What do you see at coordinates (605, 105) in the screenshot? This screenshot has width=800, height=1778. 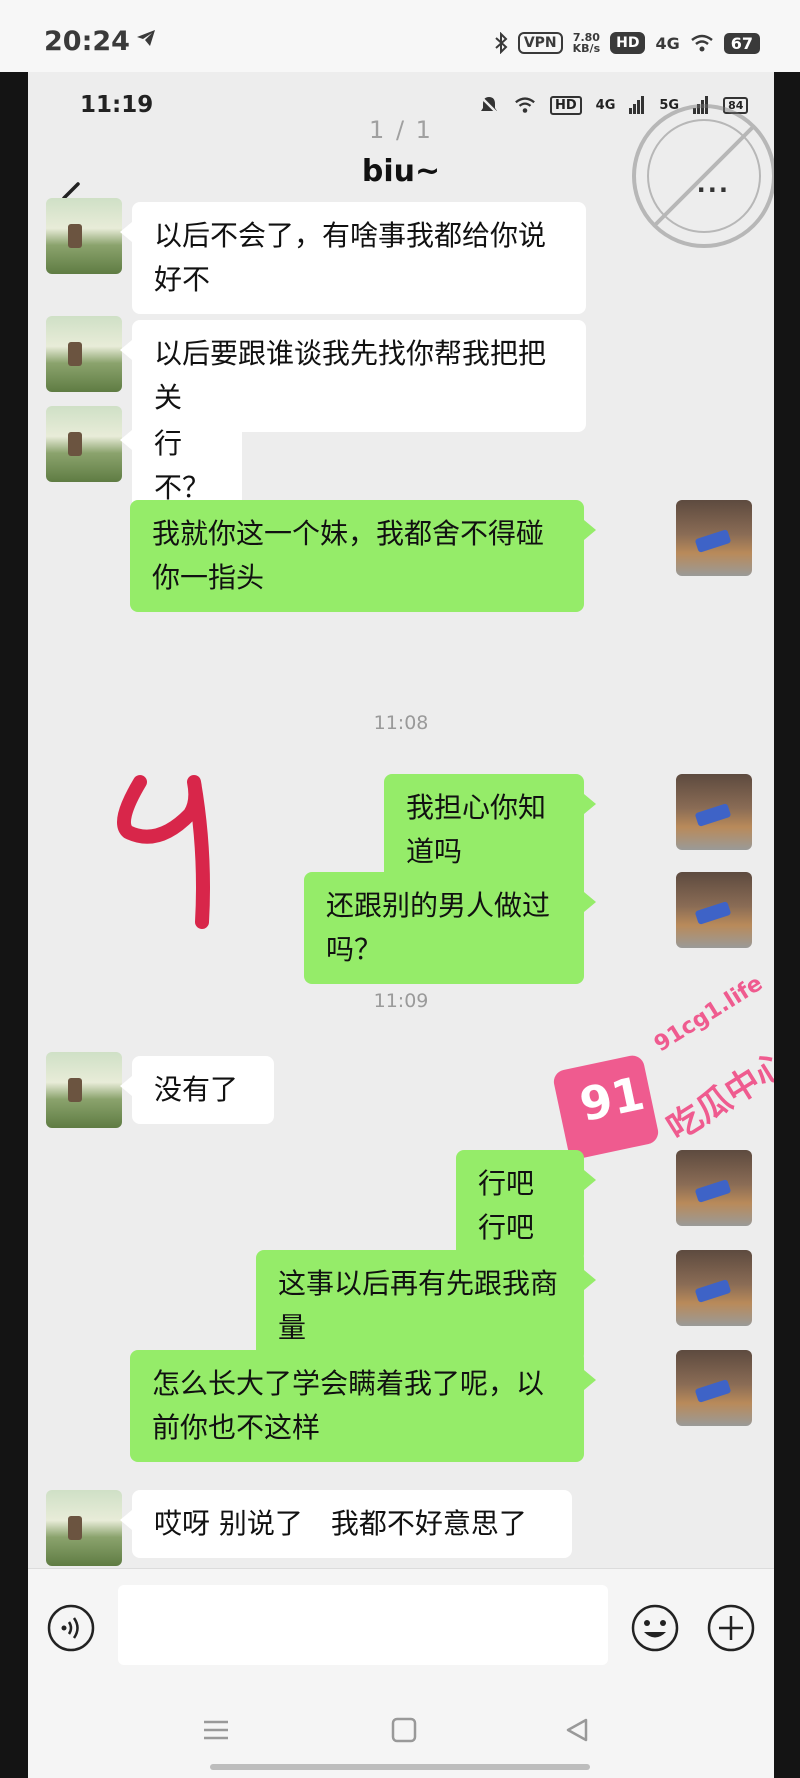 I see `inner-network-1: 4G` at bounding box center [605, 105].